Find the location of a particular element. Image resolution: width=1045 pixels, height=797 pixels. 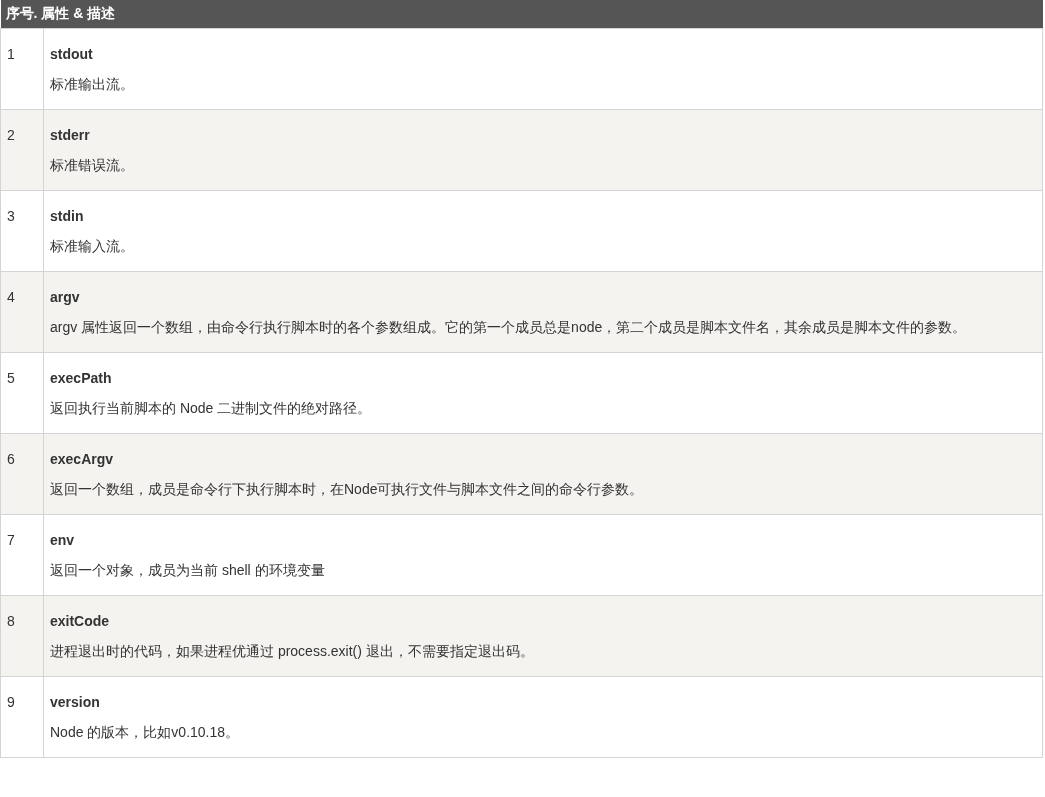

property-name: version is located at coordinates (75, 702).